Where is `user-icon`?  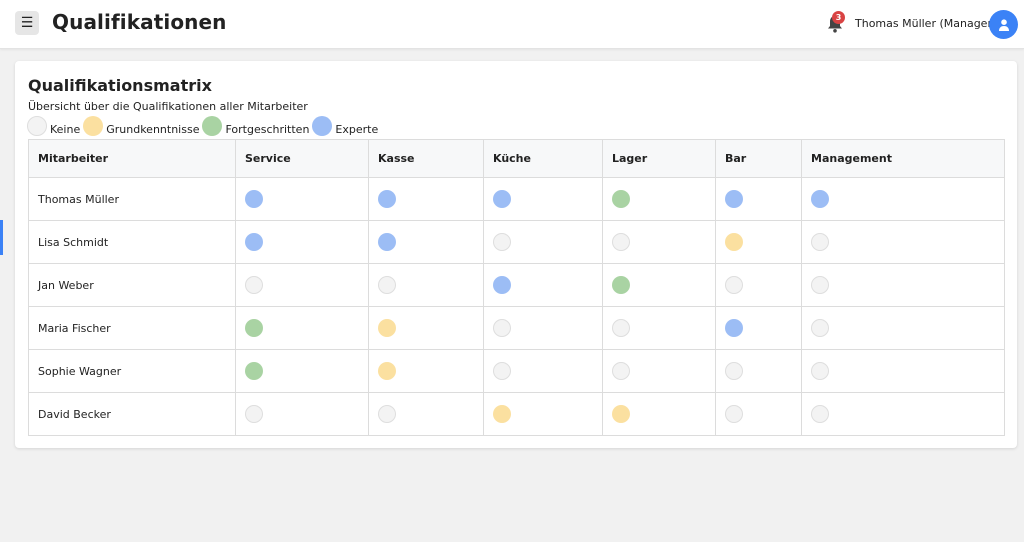 user-icon is located at coordinates (1003, 24).